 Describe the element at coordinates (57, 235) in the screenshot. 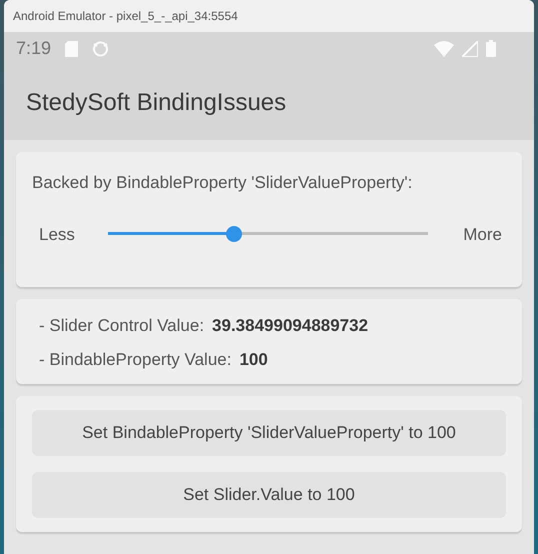

I see `min-label: Less` at that location.